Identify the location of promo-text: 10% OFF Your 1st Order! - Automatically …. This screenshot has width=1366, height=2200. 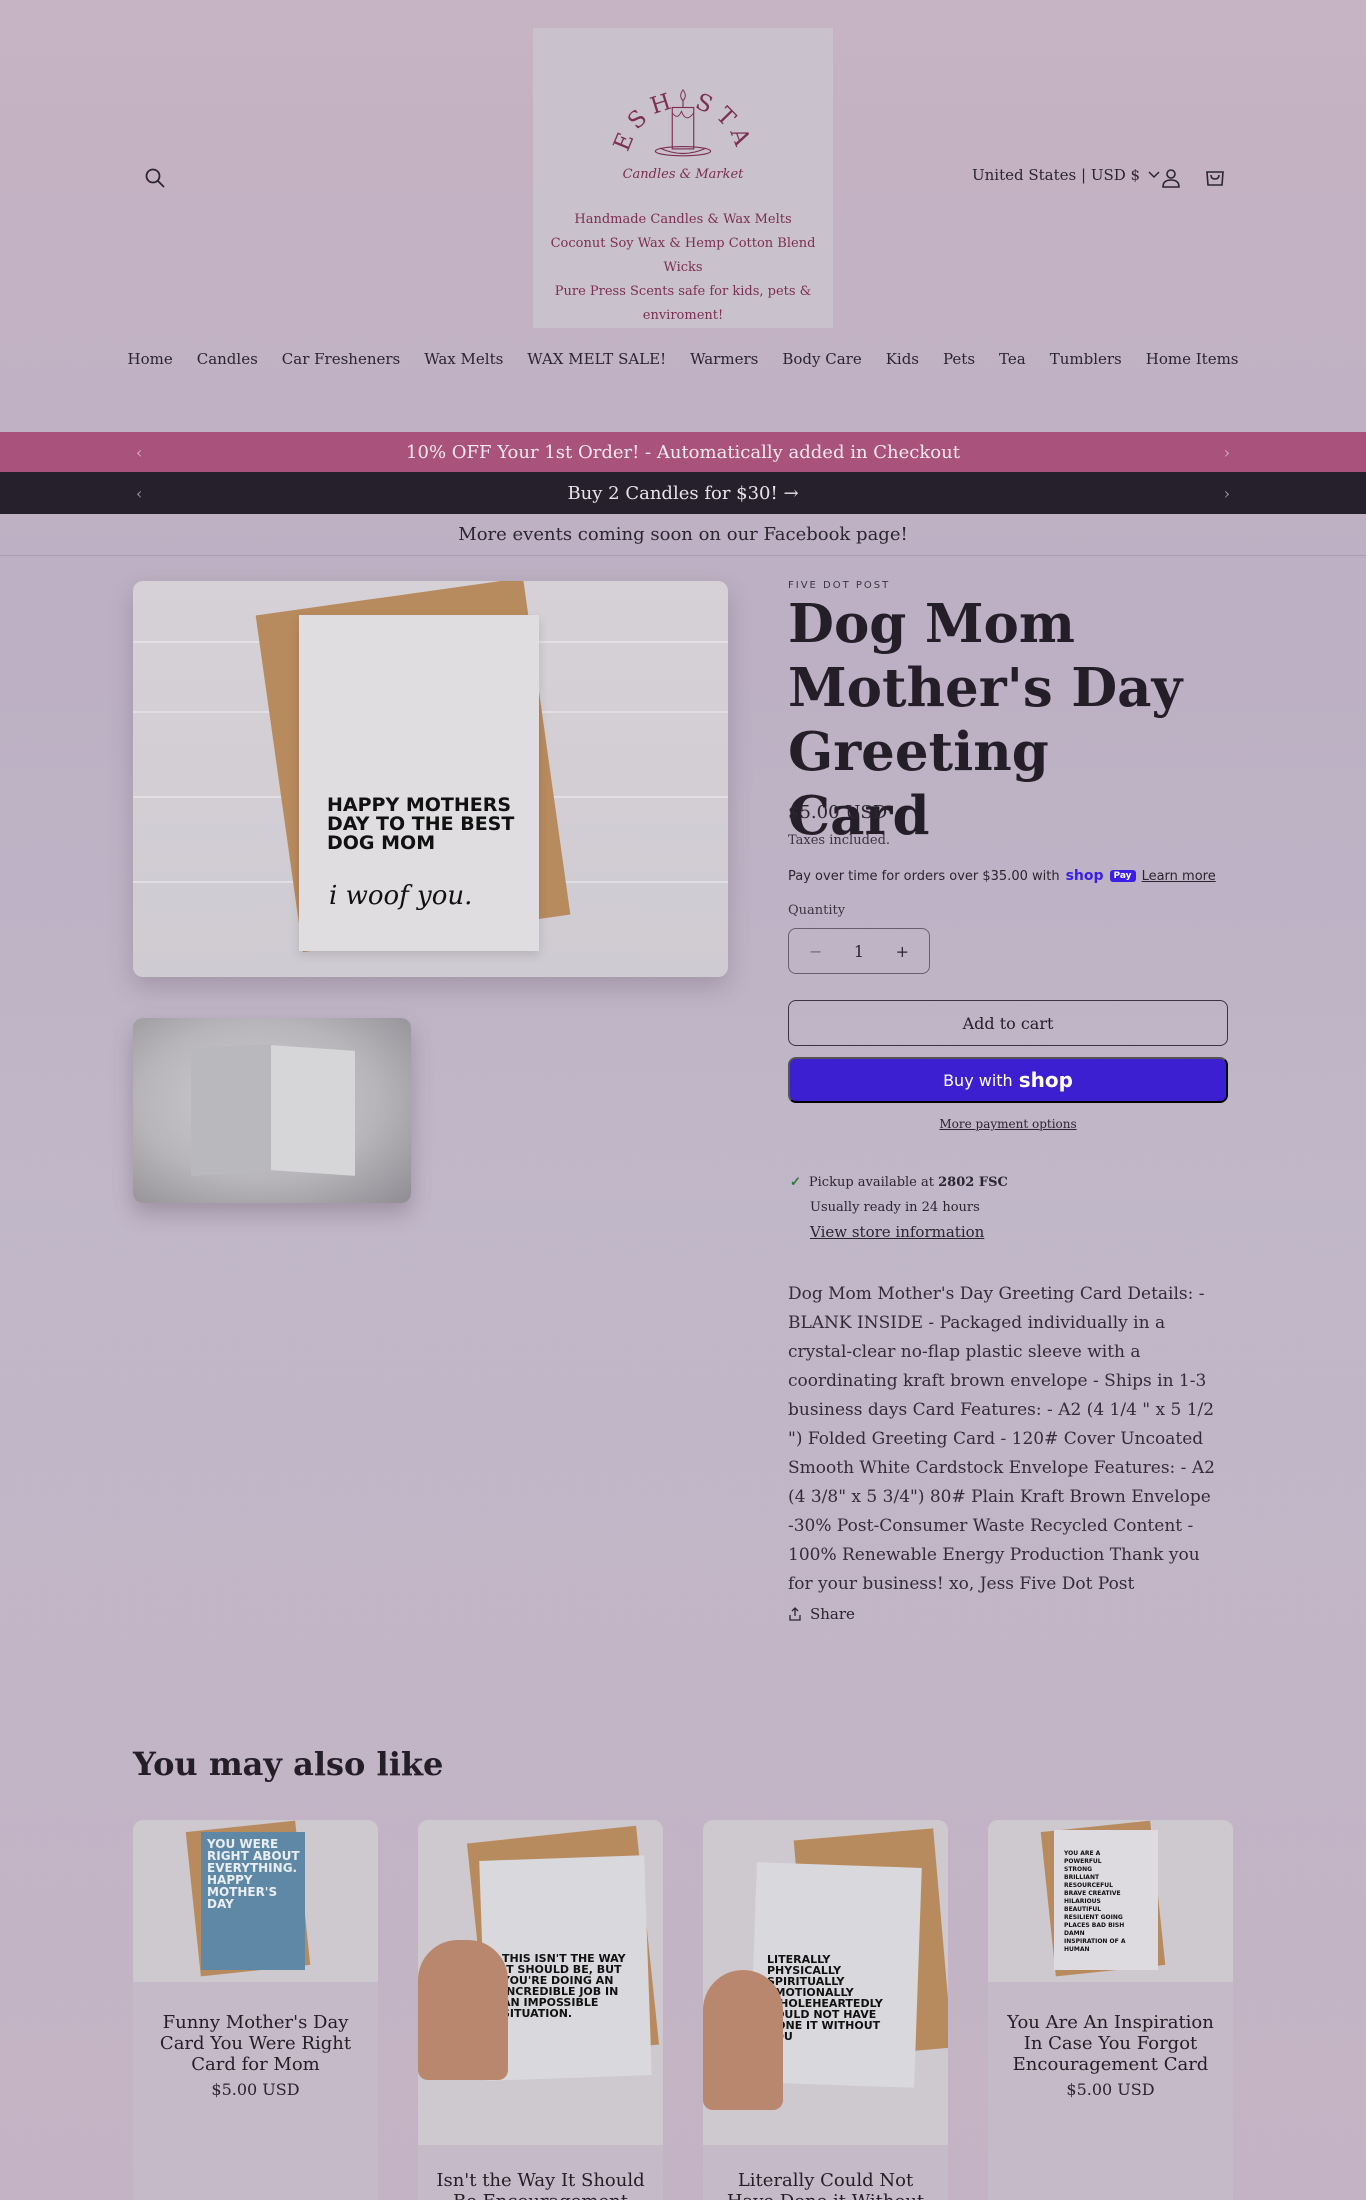
(683, 452).